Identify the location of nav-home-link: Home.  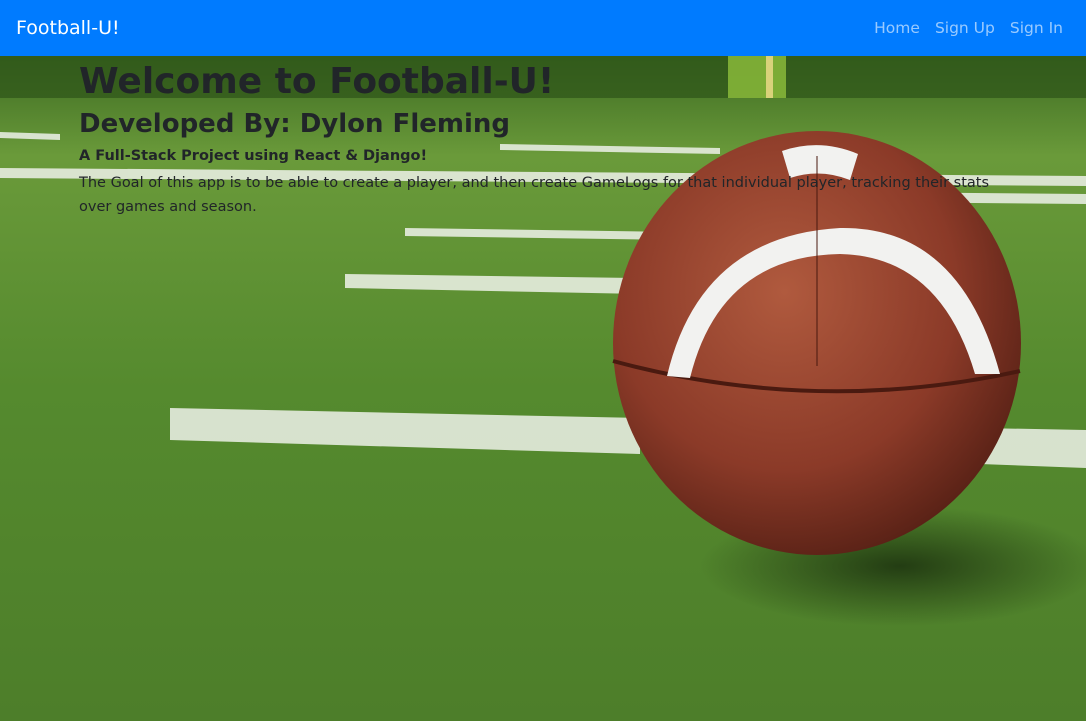
(897, 28).